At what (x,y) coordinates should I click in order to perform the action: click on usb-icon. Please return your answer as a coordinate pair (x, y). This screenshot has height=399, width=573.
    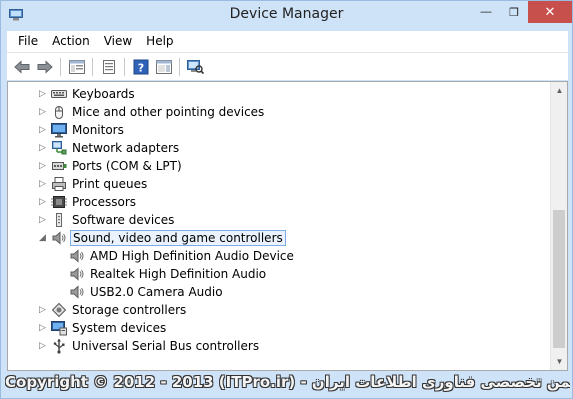
    Looking at the image, I should click on (59, 346).